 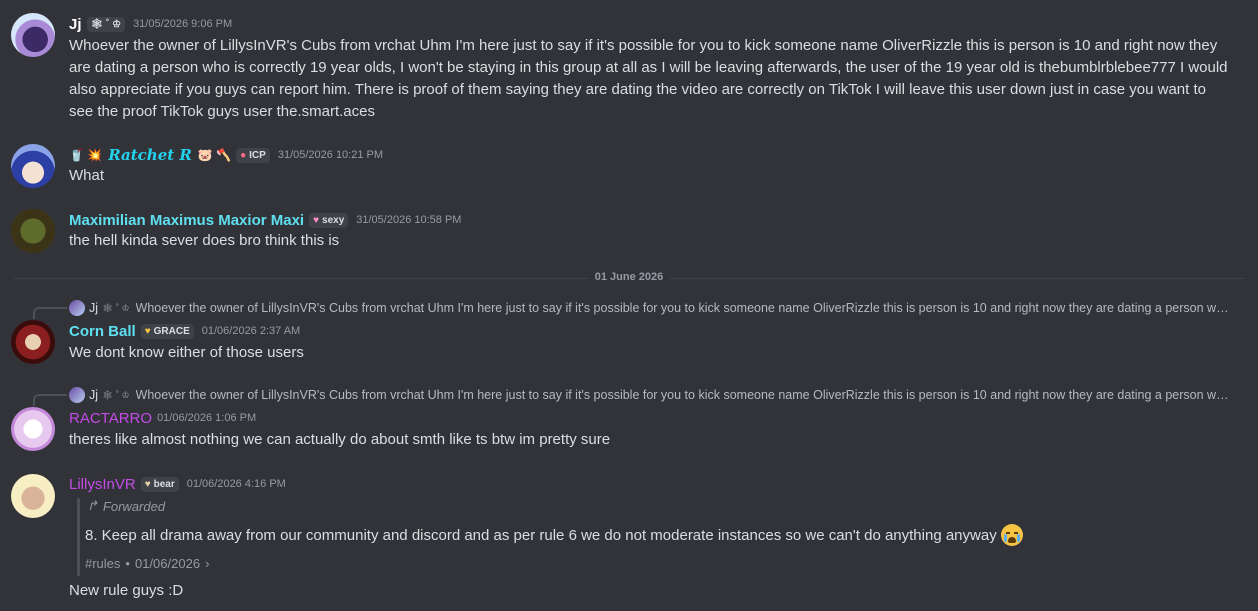 What do you see at coordinates (186, 352) in the screenshot?
I see `message-text: We dont know either of those users` at bounding box center [186, 352].